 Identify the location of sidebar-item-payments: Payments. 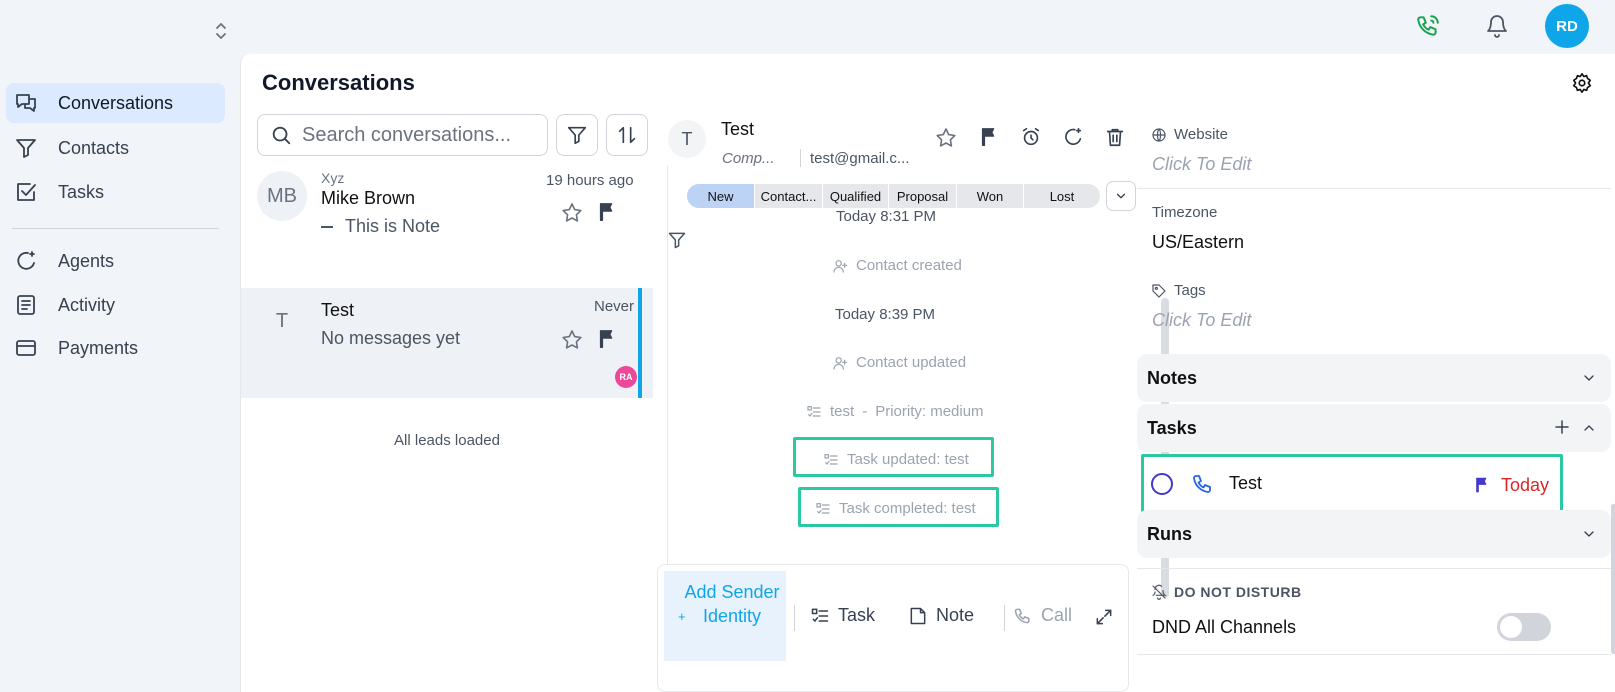
(115, 348).